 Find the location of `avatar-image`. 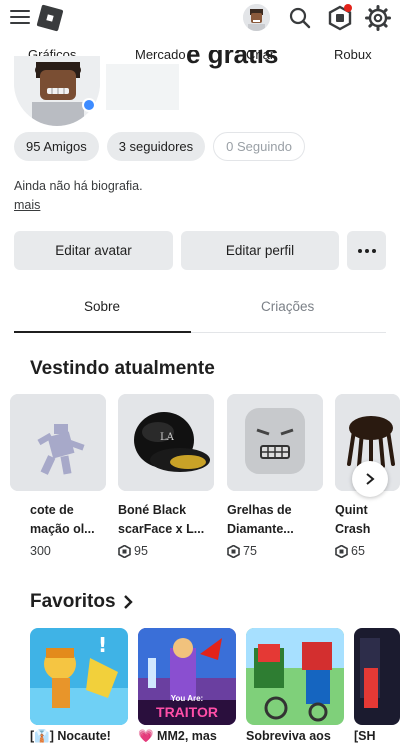

avatar-image is located at coordinates (57, 91).